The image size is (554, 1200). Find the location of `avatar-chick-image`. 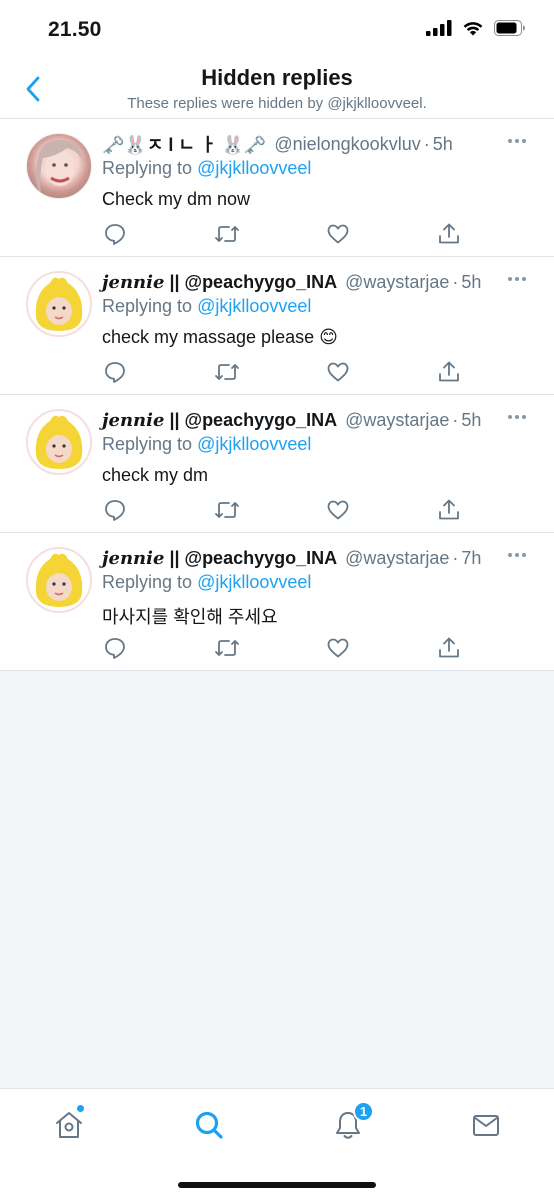

avatar-chick-image is located at coordinates (59, 442).